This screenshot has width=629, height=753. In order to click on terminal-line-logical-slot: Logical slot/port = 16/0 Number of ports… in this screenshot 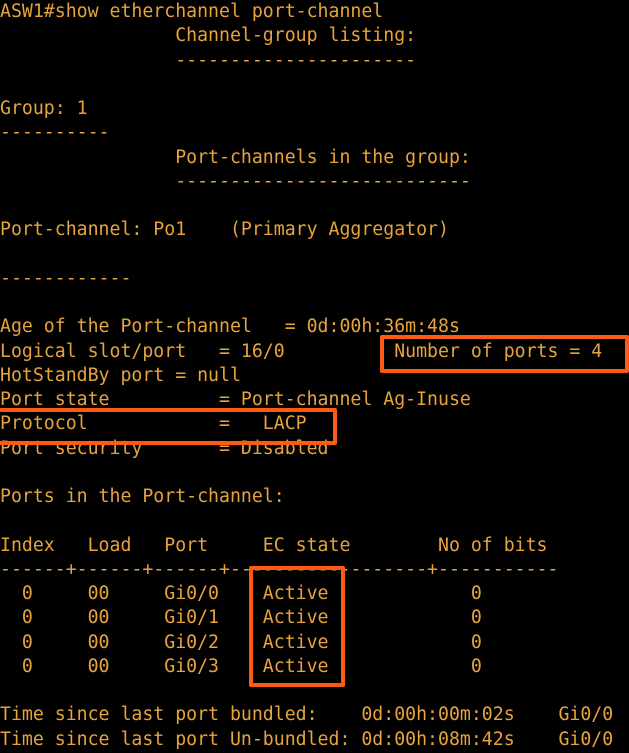, I will do `click(301, 351)`.